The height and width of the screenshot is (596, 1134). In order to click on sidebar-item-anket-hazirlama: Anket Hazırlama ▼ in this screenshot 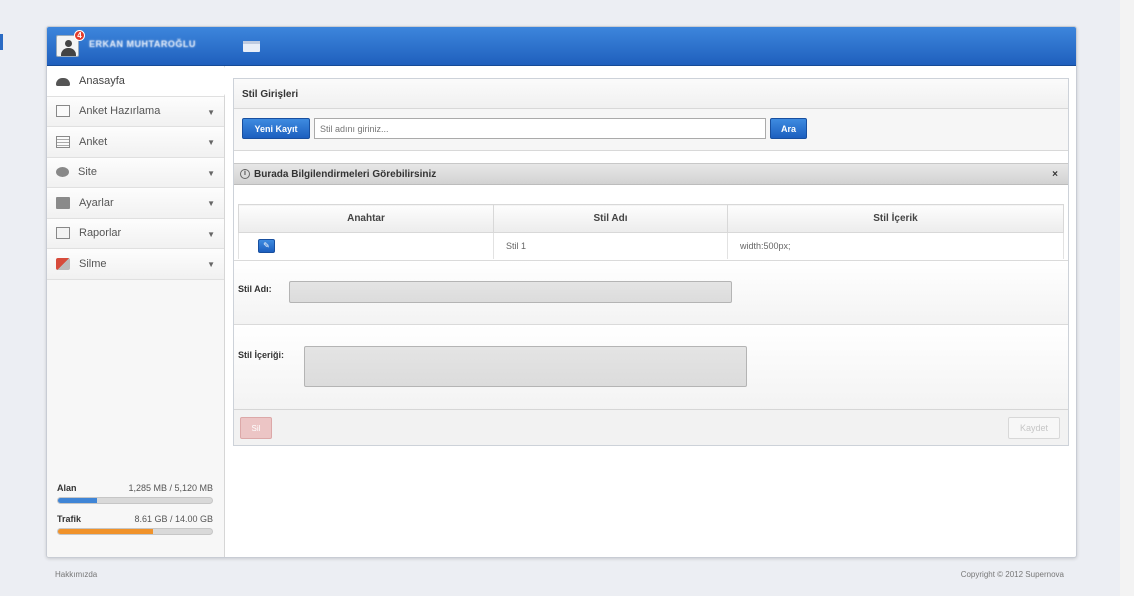, I will do `click(135, 111)`.